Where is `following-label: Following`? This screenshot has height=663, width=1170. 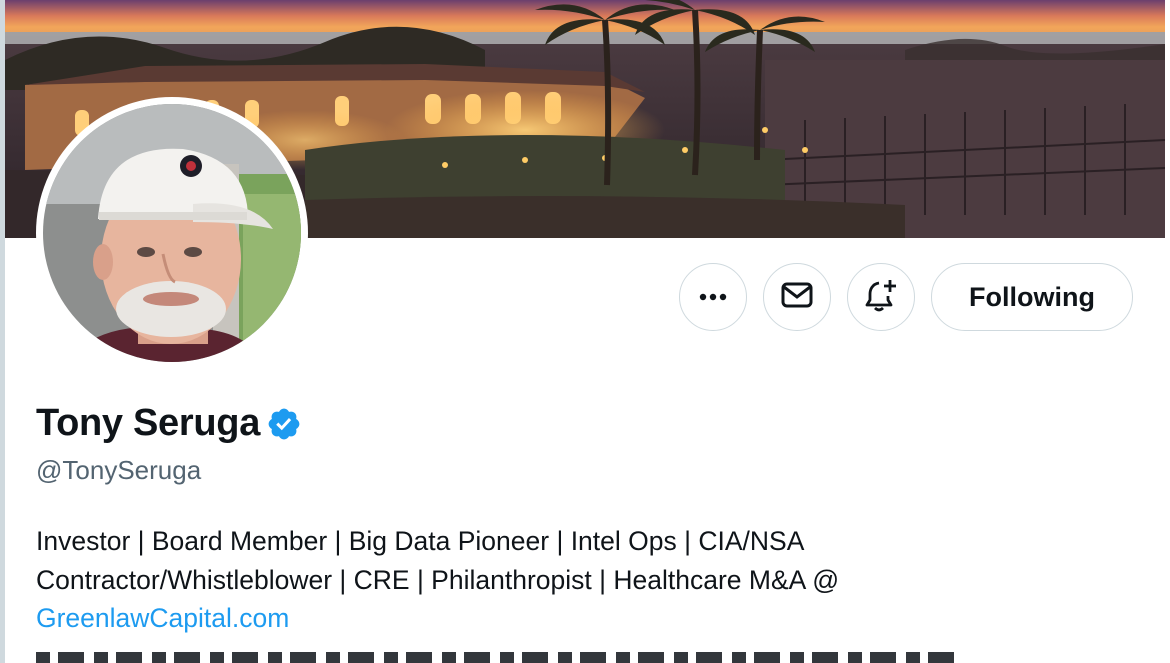
following-label: Following is located at coordinates (1032, 296).